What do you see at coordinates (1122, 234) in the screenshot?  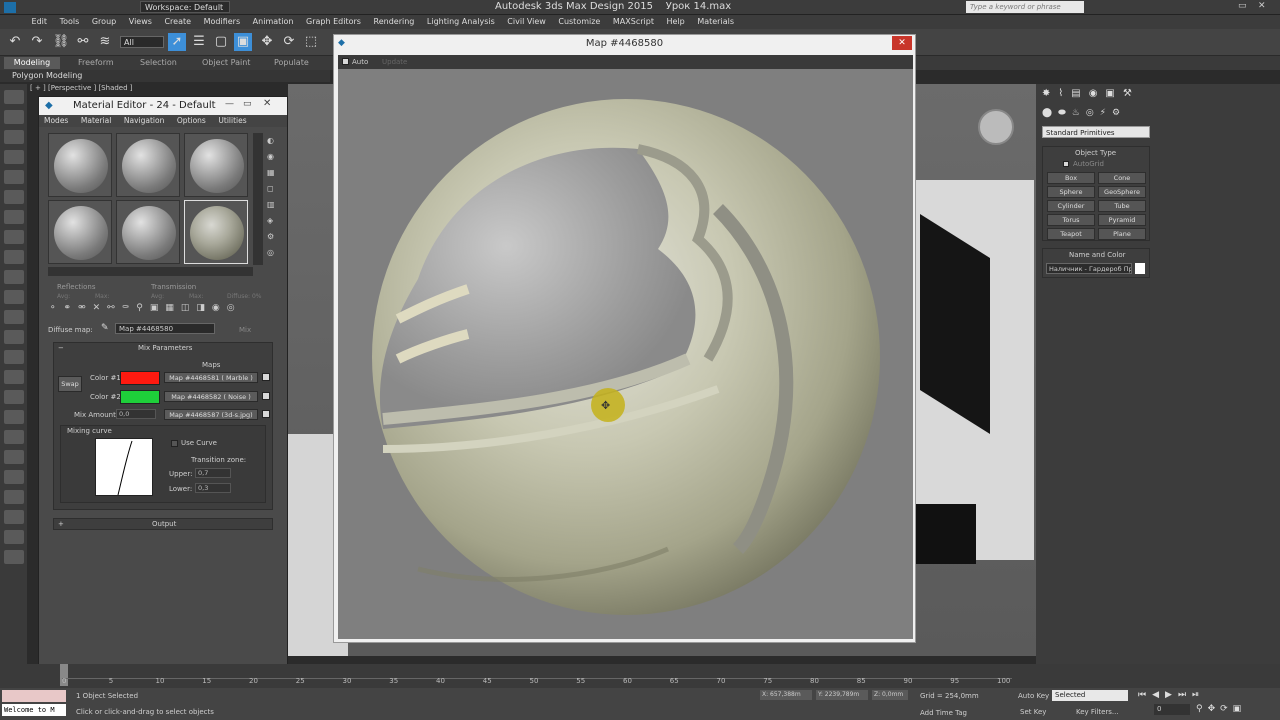 I see `plane-button: Plane` at bounding box center [1122, 234].